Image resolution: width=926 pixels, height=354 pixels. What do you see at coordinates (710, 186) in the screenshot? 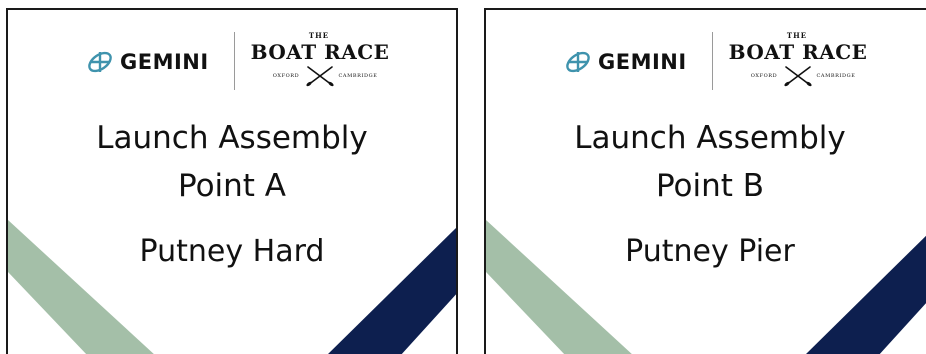
I see `heading-line-2: Point B` at bounding box center [710, 186].